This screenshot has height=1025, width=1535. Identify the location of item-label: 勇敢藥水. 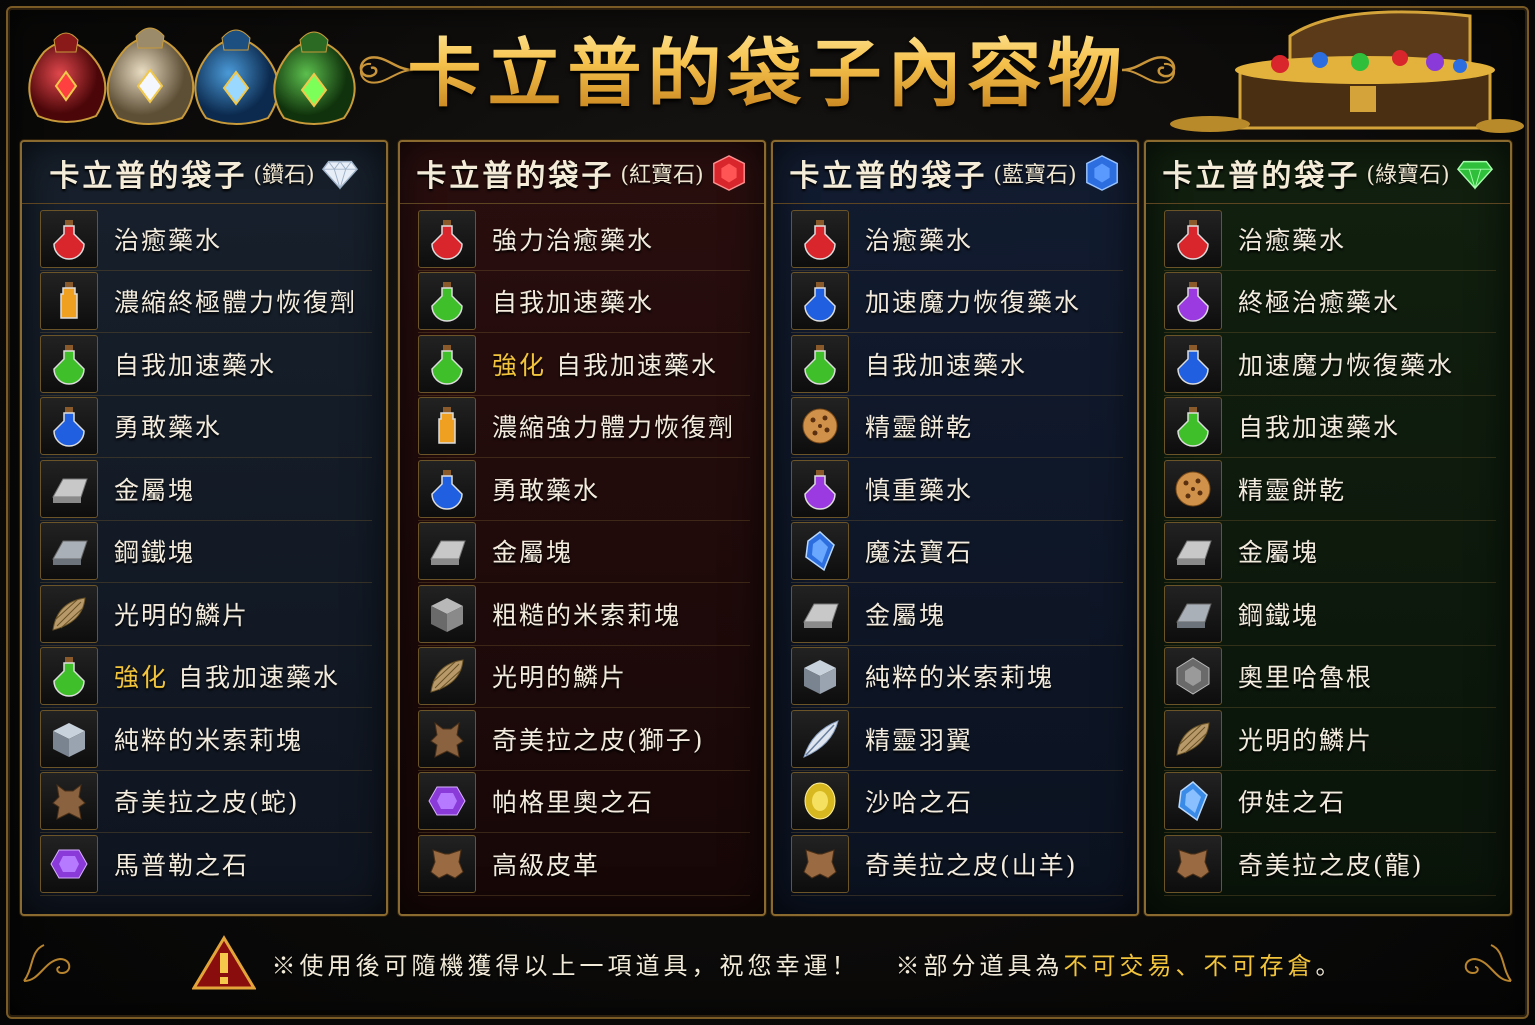
(546, 490).